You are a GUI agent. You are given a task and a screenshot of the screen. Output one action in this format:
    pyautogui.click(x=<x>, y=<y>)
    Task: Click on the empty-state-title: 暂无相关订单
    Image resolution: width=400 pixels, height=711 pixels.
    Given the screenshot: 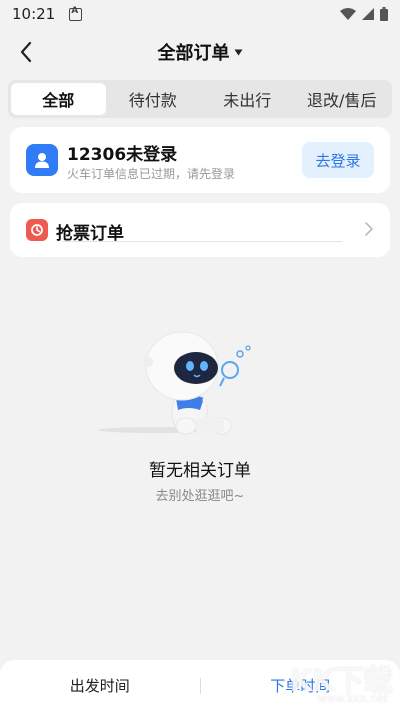 What is the action you would take?
    pyautogui.click(x=200, y=471)
    